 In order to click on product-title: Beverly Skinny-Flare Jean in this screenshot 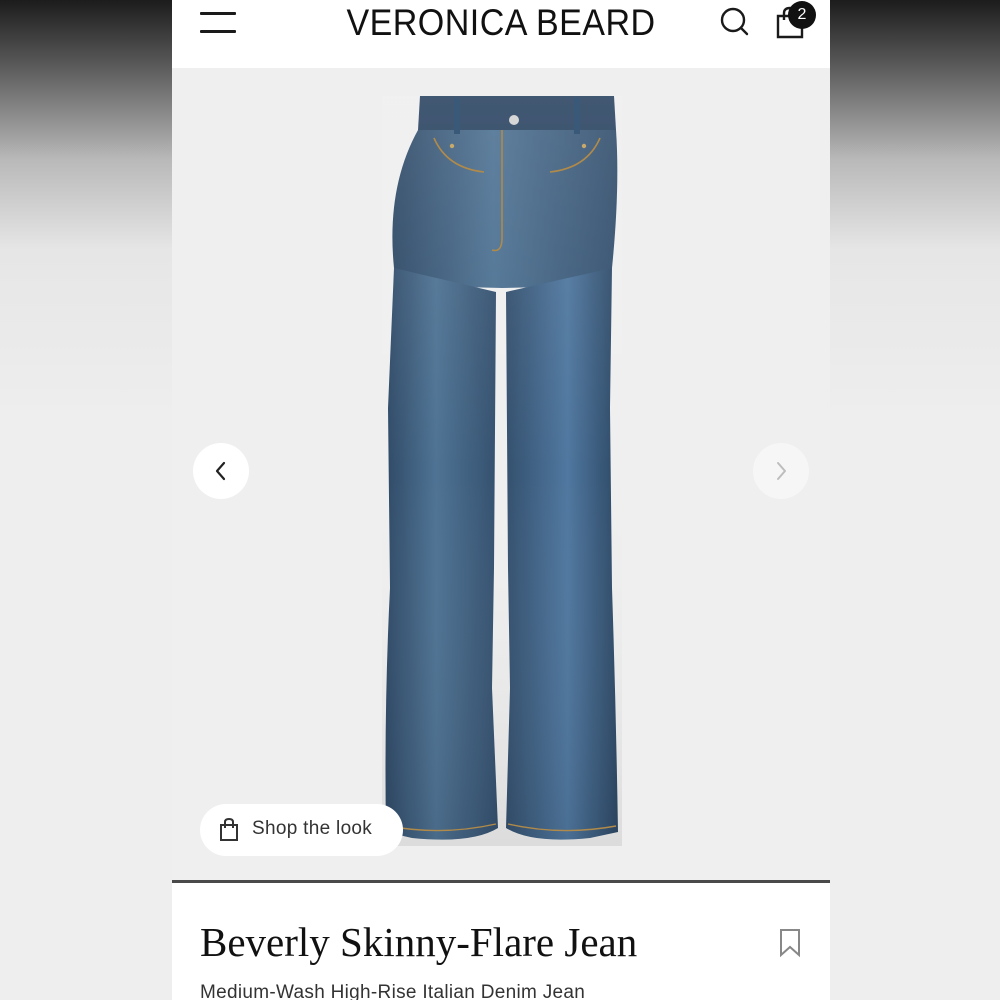, I will do `click(419, 942)`.